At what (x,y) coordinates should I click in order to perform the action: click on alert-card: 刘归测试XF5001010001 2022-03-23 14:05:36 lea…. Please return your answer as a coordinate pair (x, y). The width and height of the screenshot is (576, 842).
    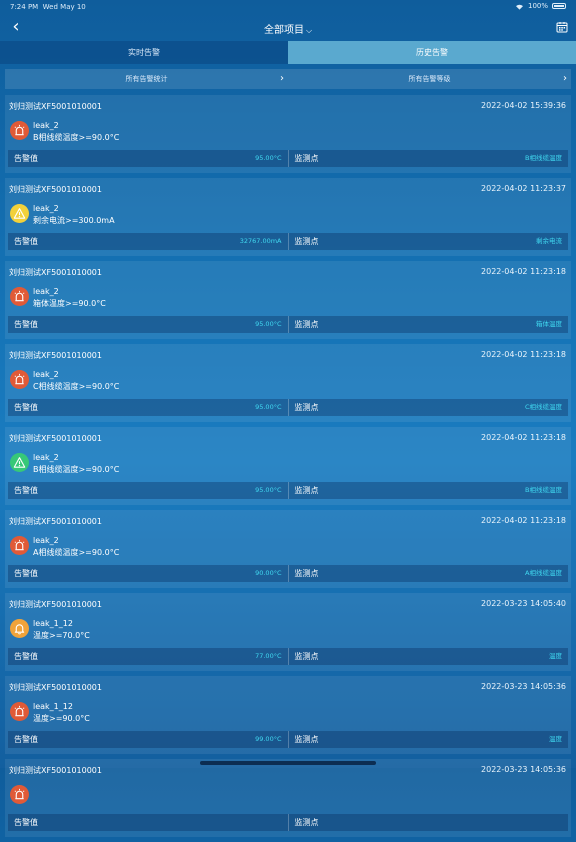
    Looking at the image, I should click on (288, 715).